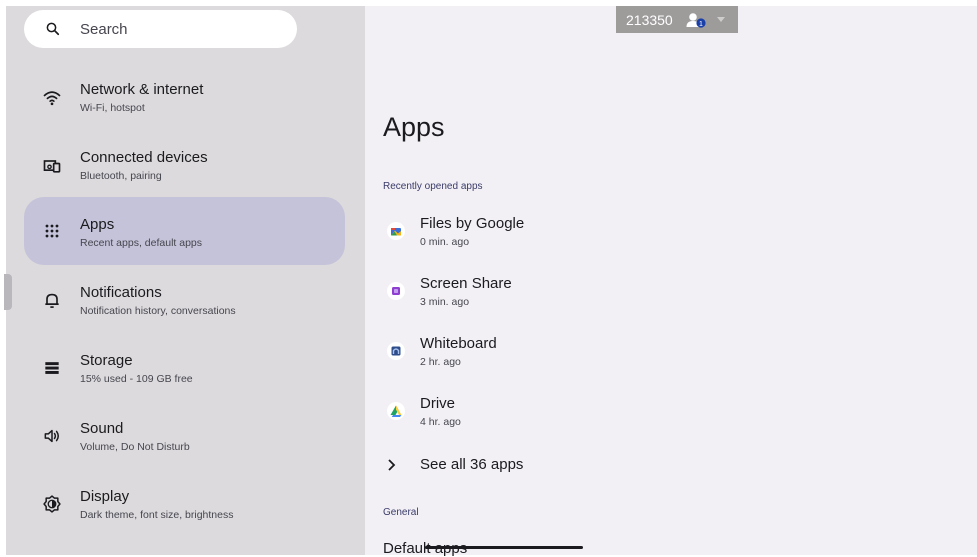 This screenshot has width=977, height=557. Describe the element at coordinates (141, 243) in the screenshot. I see `sidebar-item-subtitle: Recent apps, default apps` at that location.